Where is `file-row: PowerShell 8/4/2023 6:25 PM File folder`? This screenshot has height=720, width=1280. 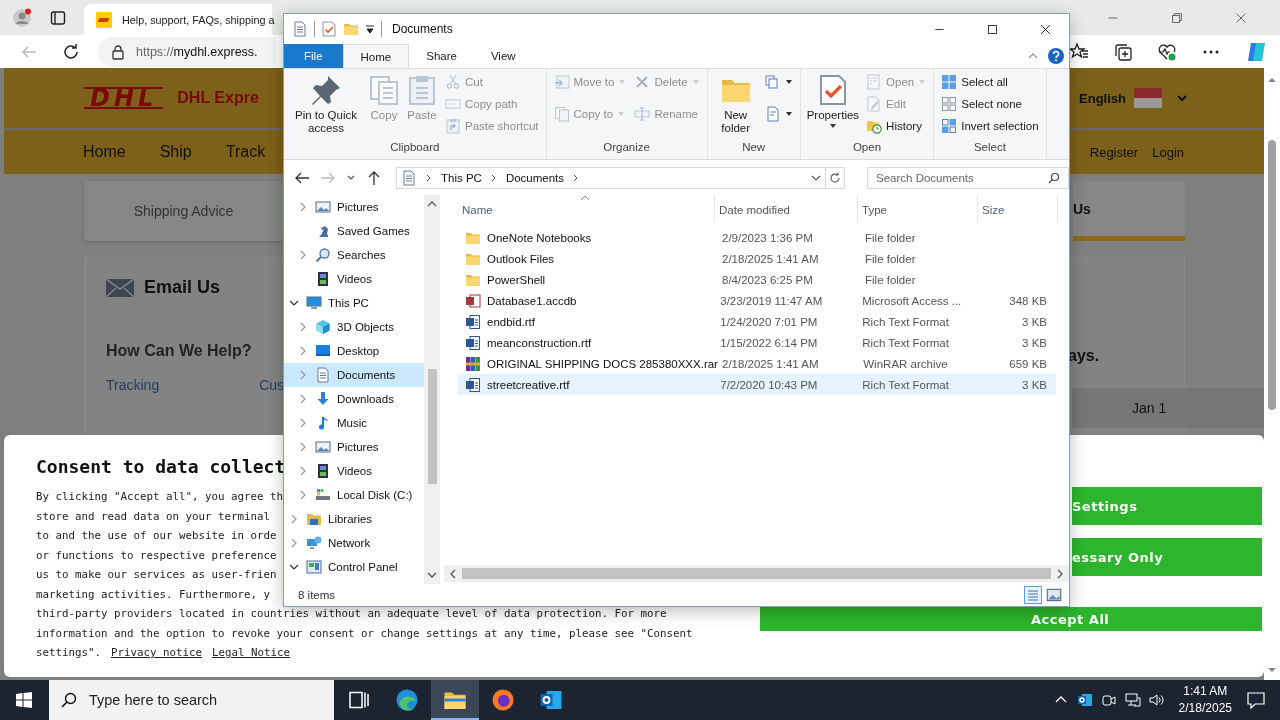 file-row: PowerShell 8/4/2023 6:25 PM File folder is located at coordinates (757, 279).